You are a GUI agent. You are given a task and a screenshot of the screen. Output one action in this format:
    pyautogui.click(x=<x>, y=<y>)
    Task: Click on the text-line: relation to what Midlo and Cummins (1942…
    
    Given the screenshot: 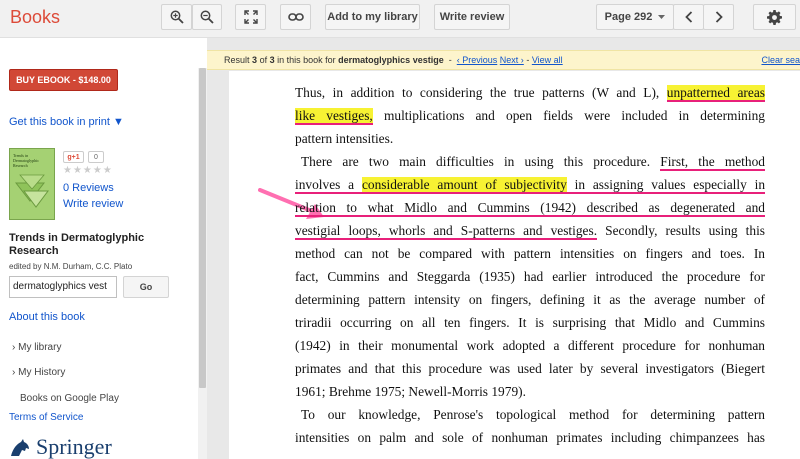 What is the action you would take?
    pyautogui.click(x=530, y=207)
    